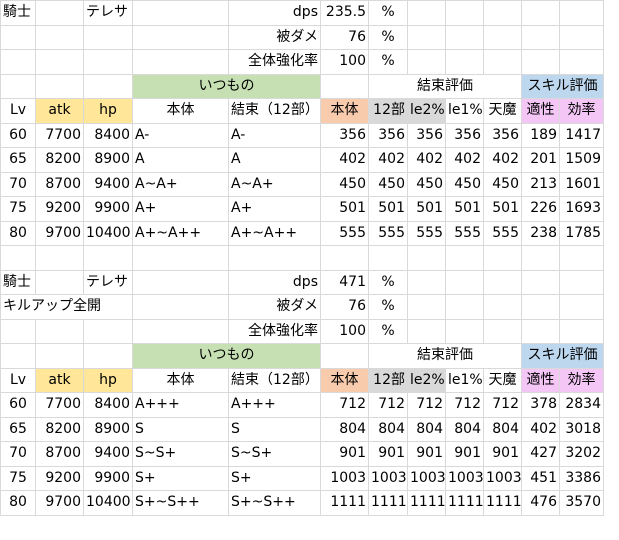 The image size is (619, 540). Describe the element at coordinates (274, 37) in the screenshot. I see `param-label: 被ダメ` at that location.